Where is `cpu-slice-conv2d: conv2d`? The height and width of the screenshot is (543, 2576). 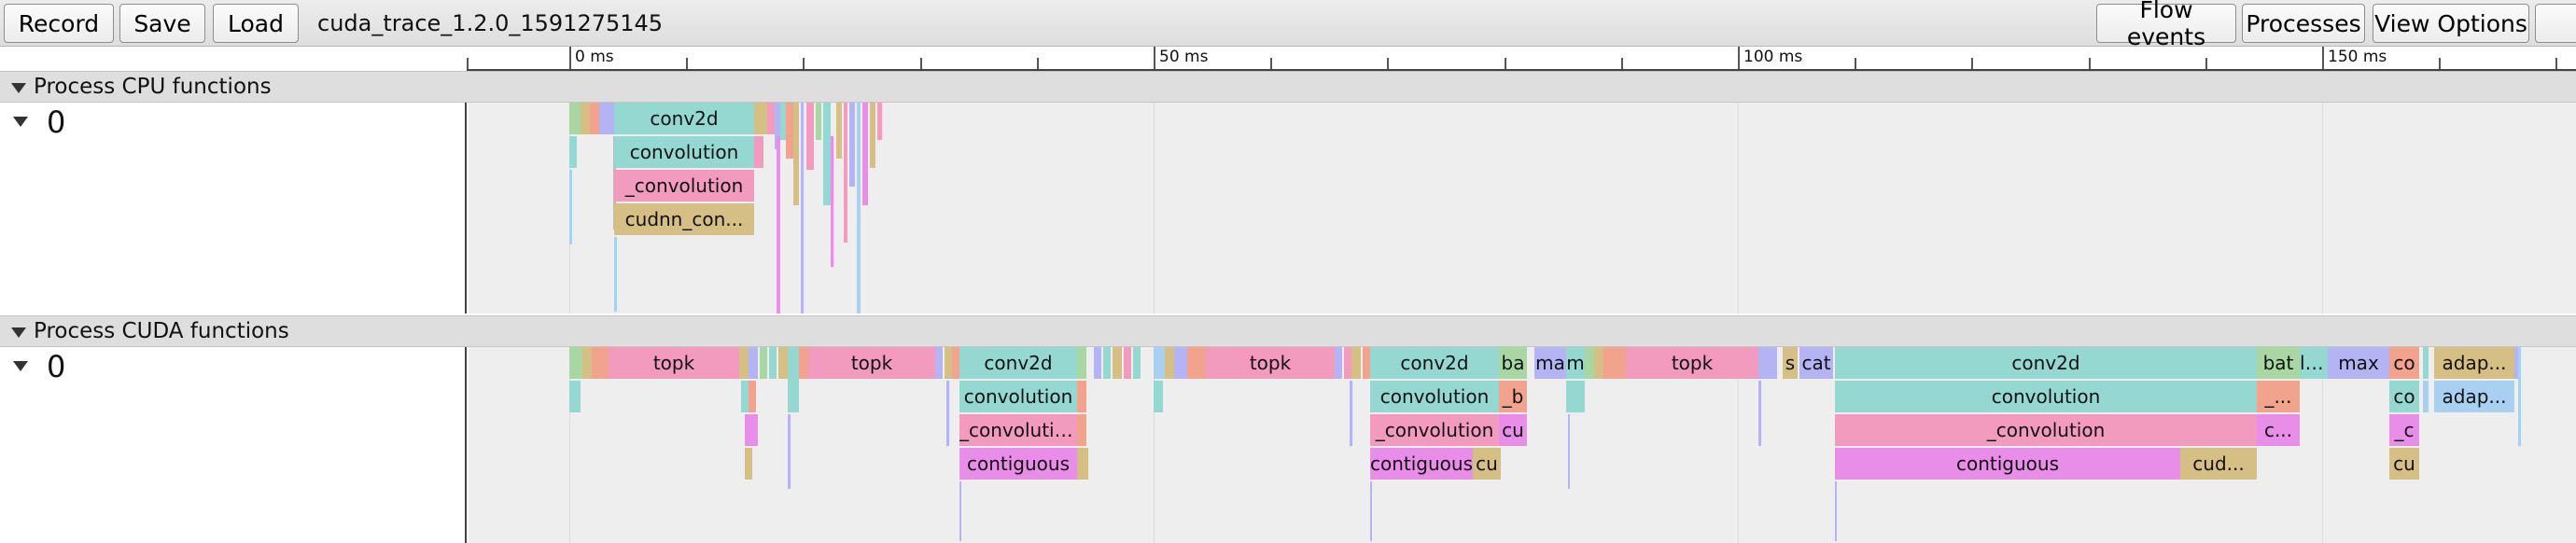 cpu-slice-conv2d: conv2d is located at coordinates (684, 118).